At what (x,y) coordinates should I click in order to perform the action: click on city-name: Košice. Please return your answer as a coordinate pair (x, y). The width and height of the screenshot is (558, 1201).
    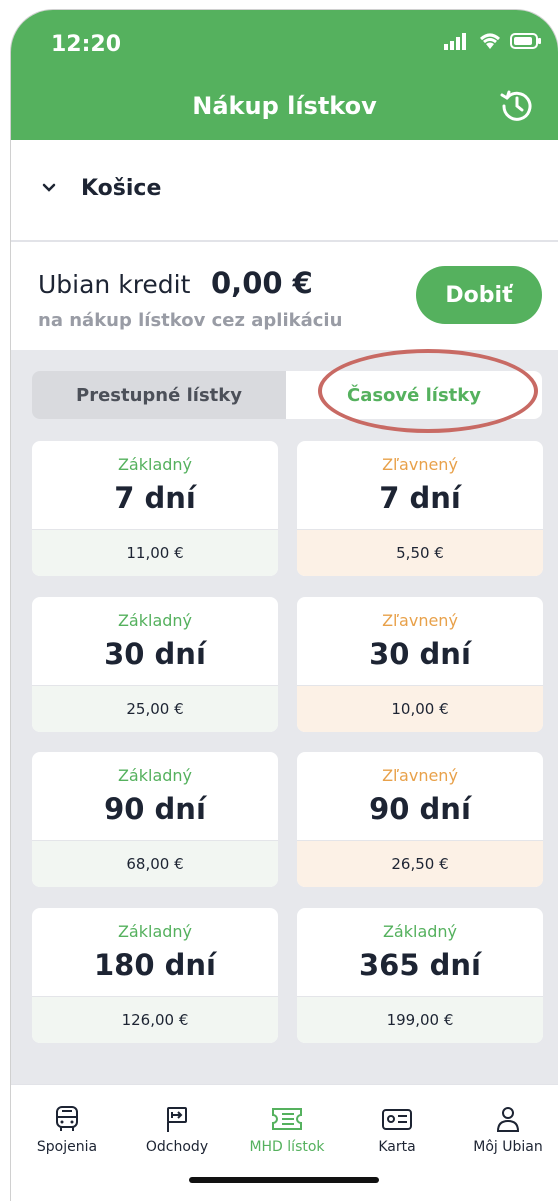
    Looking at the image, I should click on (121, 188).